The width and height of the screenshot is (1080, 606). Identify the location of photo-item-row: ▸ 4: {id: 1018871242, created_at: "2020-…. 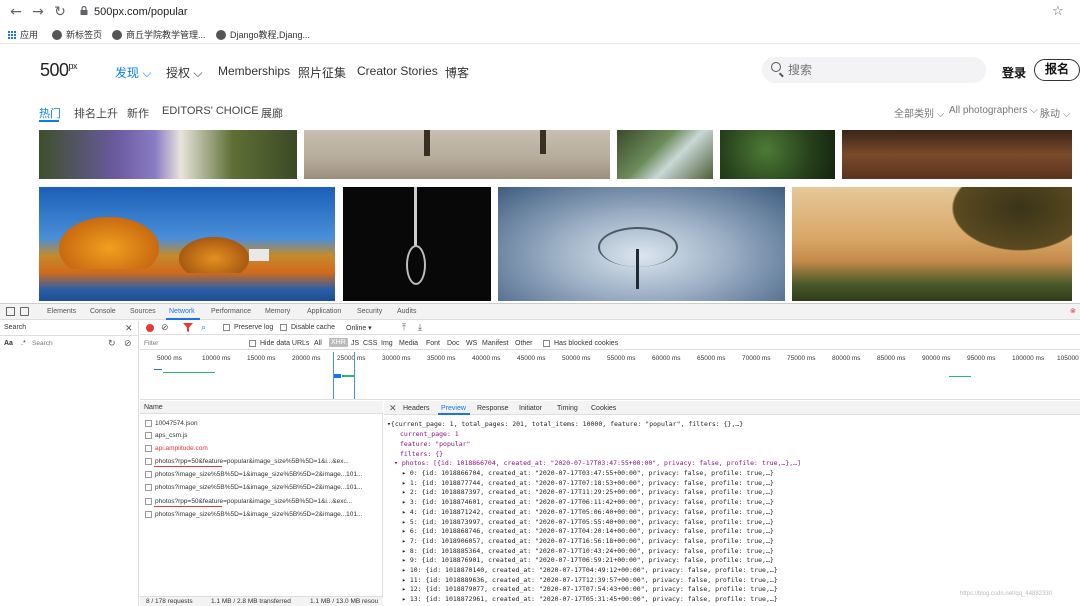
(588, 512).